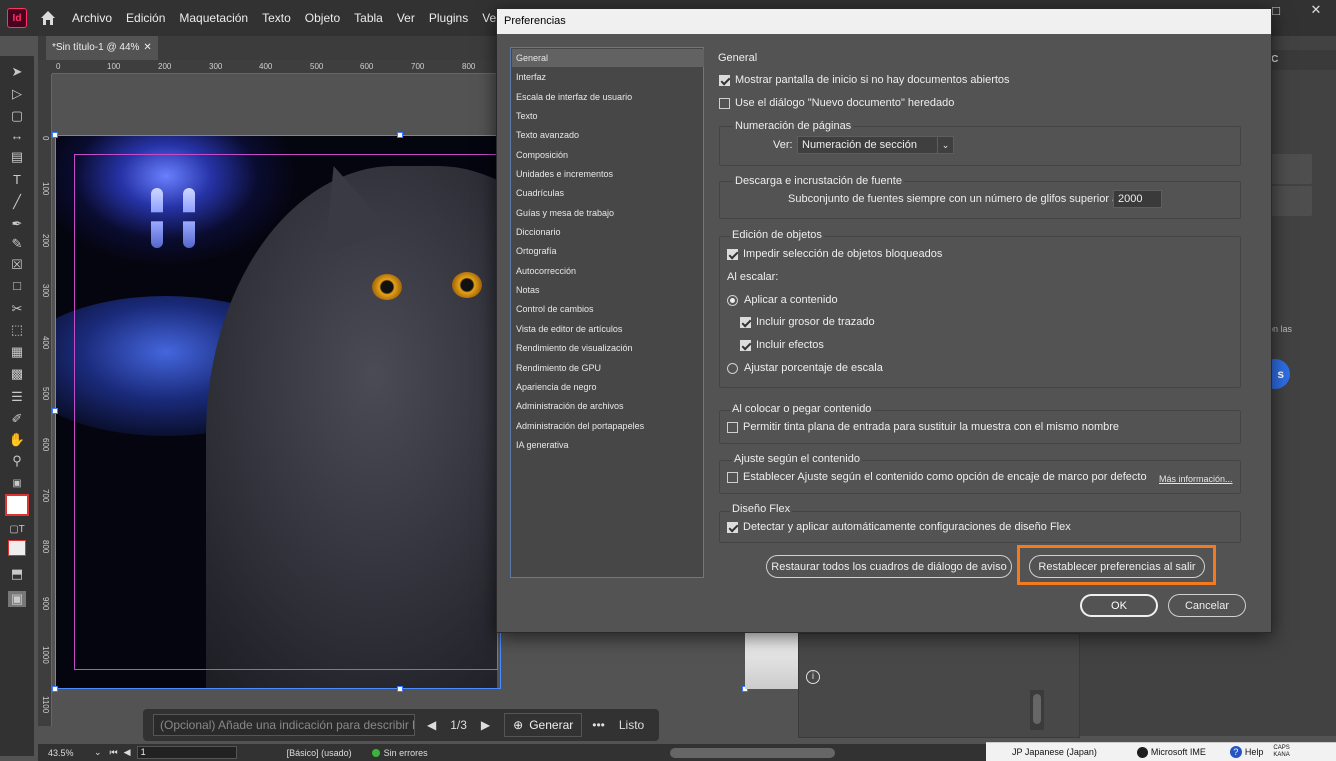 The image size is (1336, 761). Describe the element at coordinates (745, 322) in the screenshot. I see `include-stroke-checkbox` at that location.